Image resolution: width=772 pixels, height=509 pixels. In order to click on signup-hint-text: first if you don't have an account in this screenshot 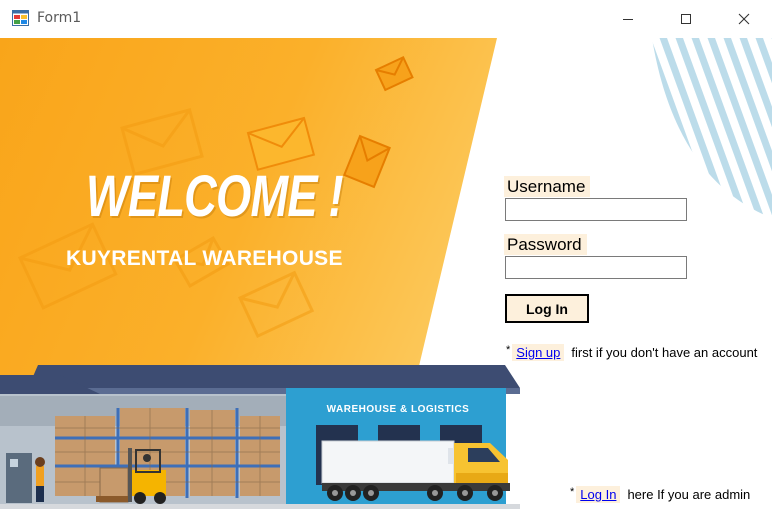, I will do `click(664, 352)`.